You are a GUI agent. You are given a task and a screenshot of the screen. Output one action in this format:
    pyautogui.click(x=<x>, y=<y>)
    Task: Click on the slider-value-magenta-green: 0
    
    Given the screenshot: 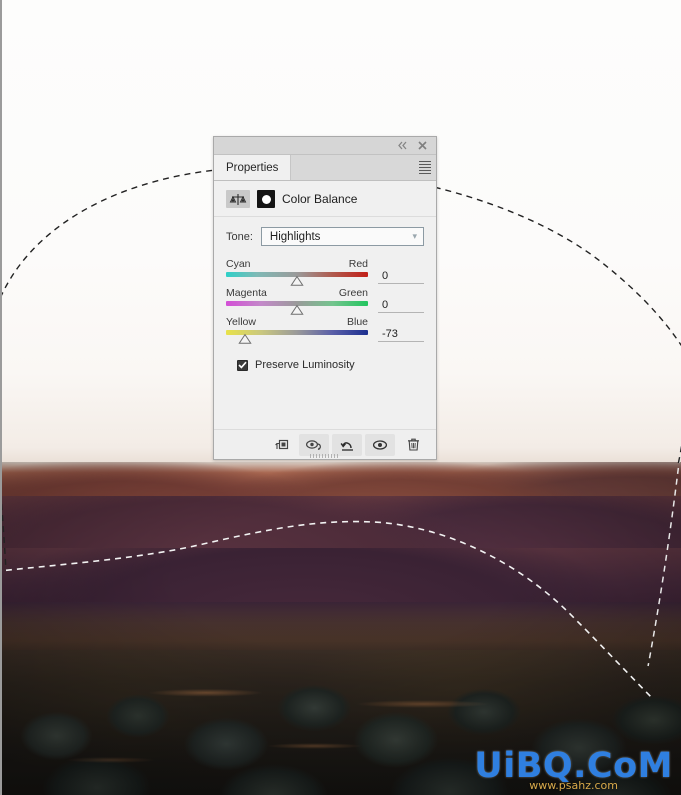 What is the action you would take?
    pyautogui.click(x=401, y=305)
    